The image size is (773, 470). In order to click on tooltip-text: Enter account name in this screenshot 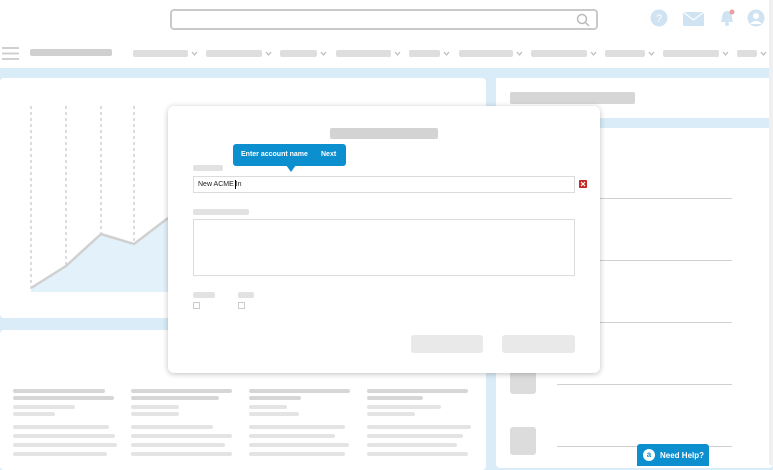, I will do `click(274, 154)`.